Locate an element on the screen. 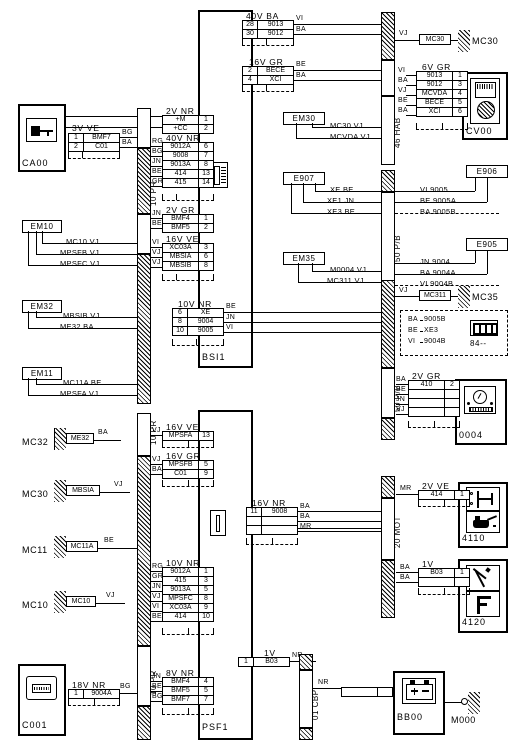 The height and width of the screenshot is (751, 513). harness-tag-e907: E907 is located at coordinates (304, 178).